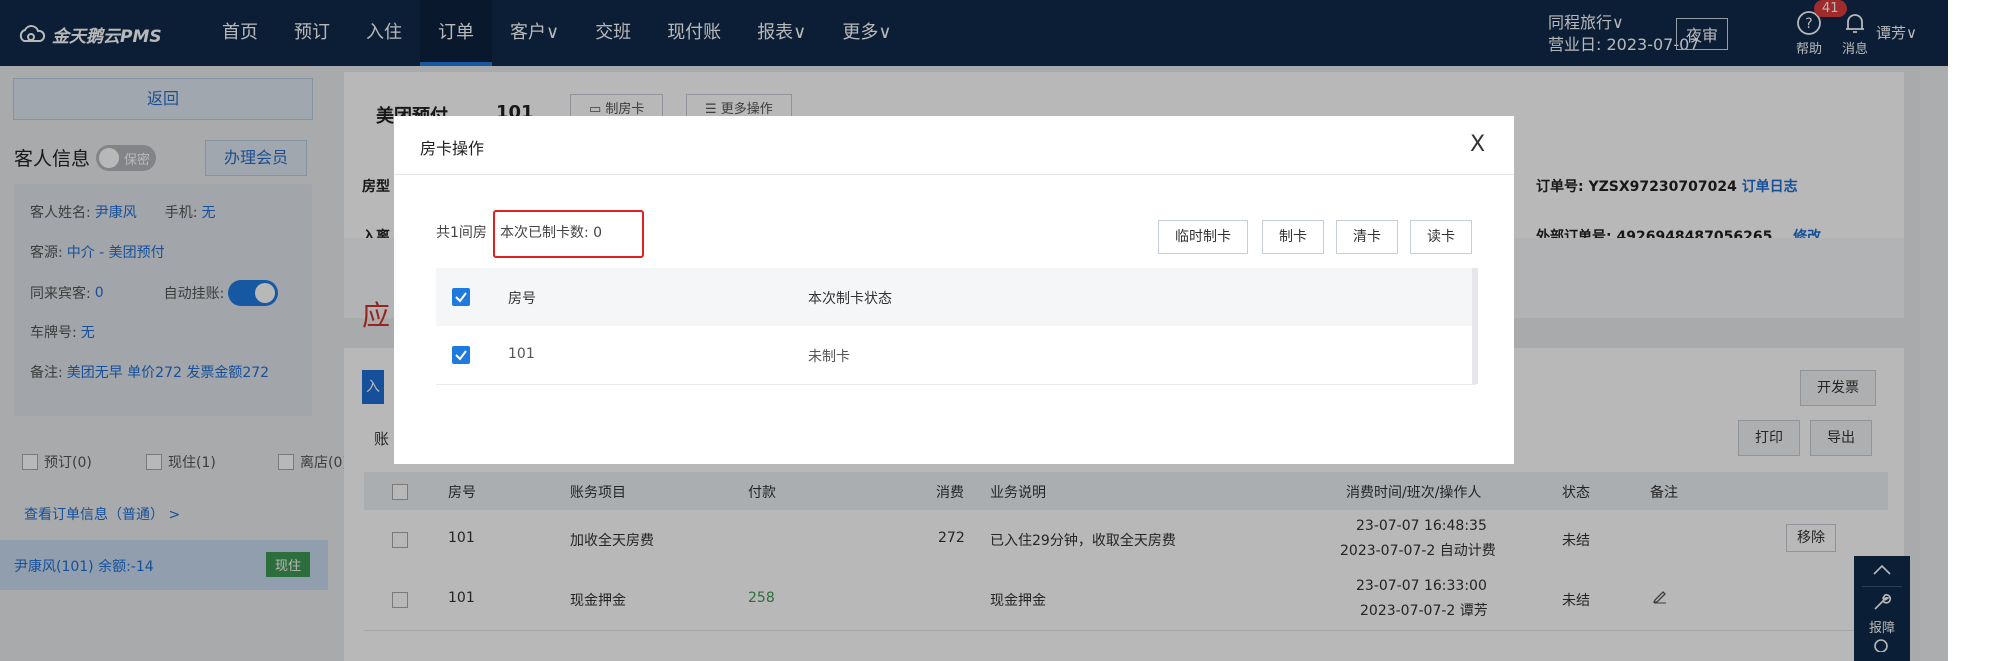  What do you see at coordinates (1203, 237) in the screenshot?
I see `temp-make-card-button: 临时制卡` at bounding box center [1203, 237].